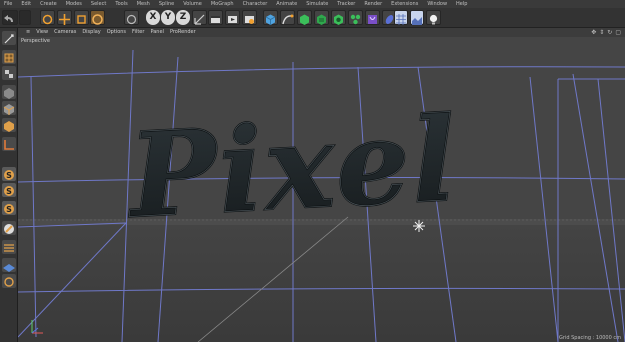 This screenshot has height=342, width=625. I want to click on workplane-snap-icon: S, so click(9, 190).